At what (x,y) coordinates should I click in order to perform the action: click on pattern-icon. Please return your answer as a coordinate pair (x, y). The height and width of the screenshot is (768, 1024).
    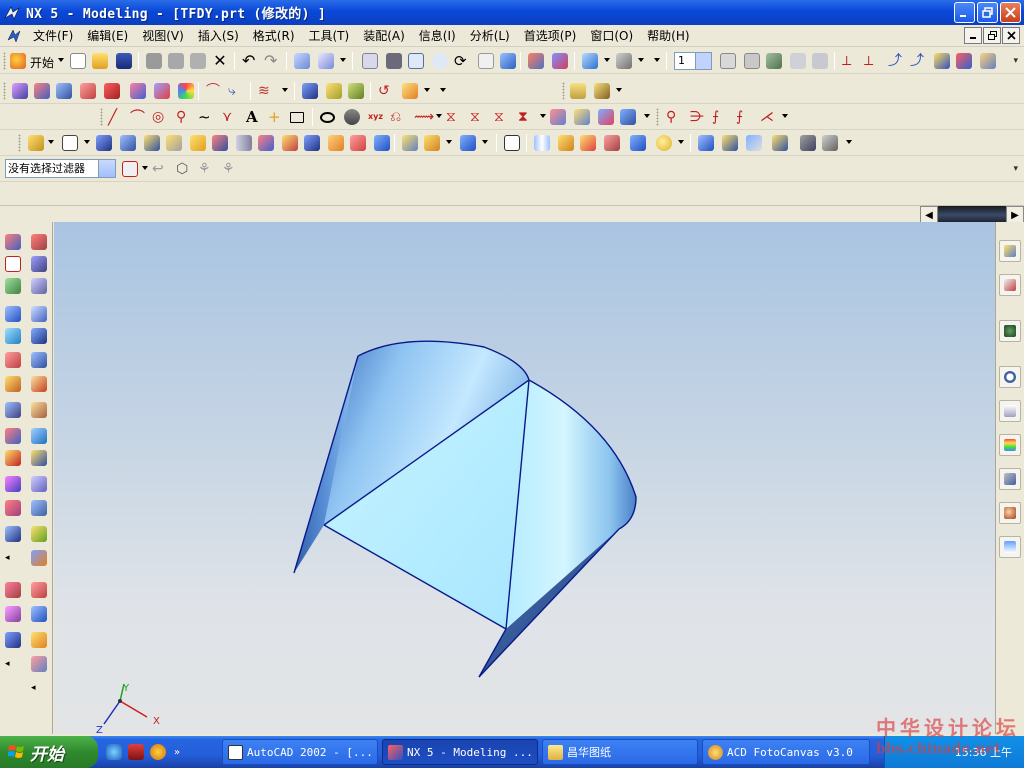
    Looking at the image, I should click on (410, 91).